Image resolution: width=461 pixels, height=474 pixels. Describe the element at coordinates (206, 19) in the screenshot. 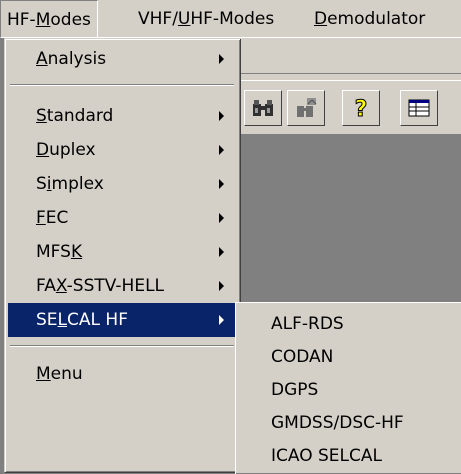

I see `menubar-item-vhf-uhf-modes: VHF/UHF-Modes` at that location.